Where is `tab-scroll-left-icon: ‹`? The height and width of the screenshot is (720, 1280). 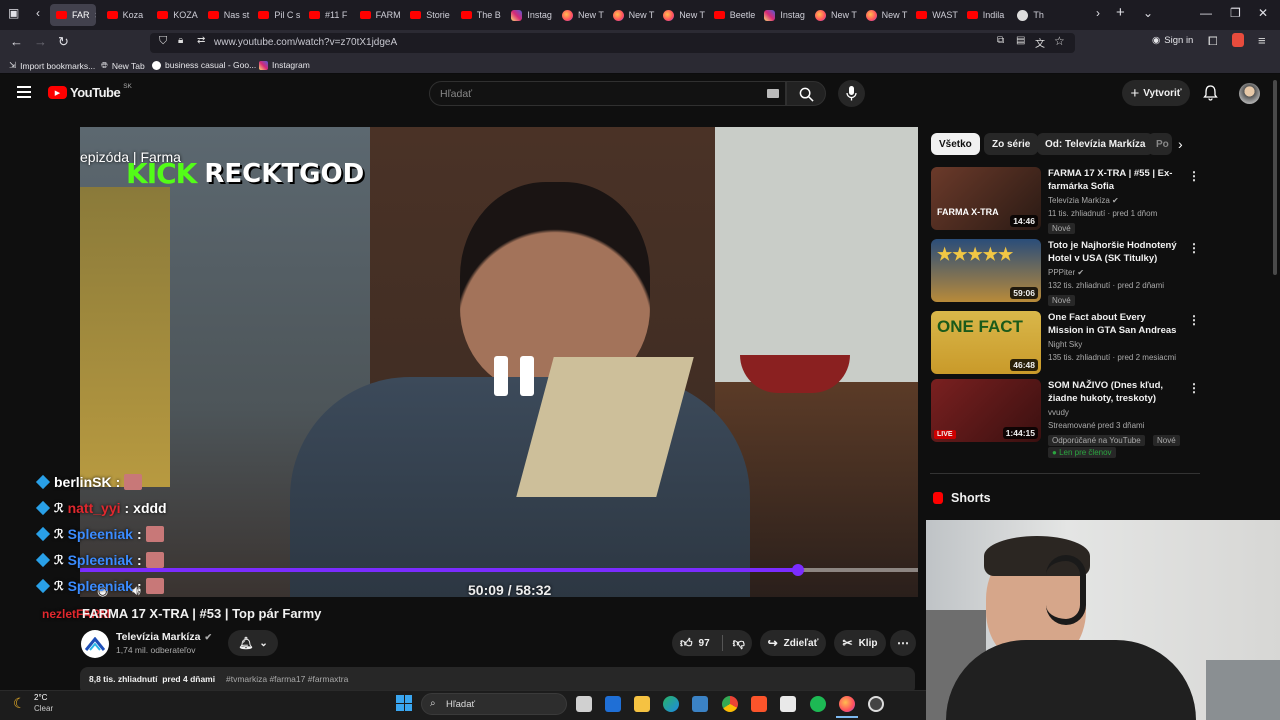 tab-scroll-left-icon: ‹ is located at coordinates (38, 13).